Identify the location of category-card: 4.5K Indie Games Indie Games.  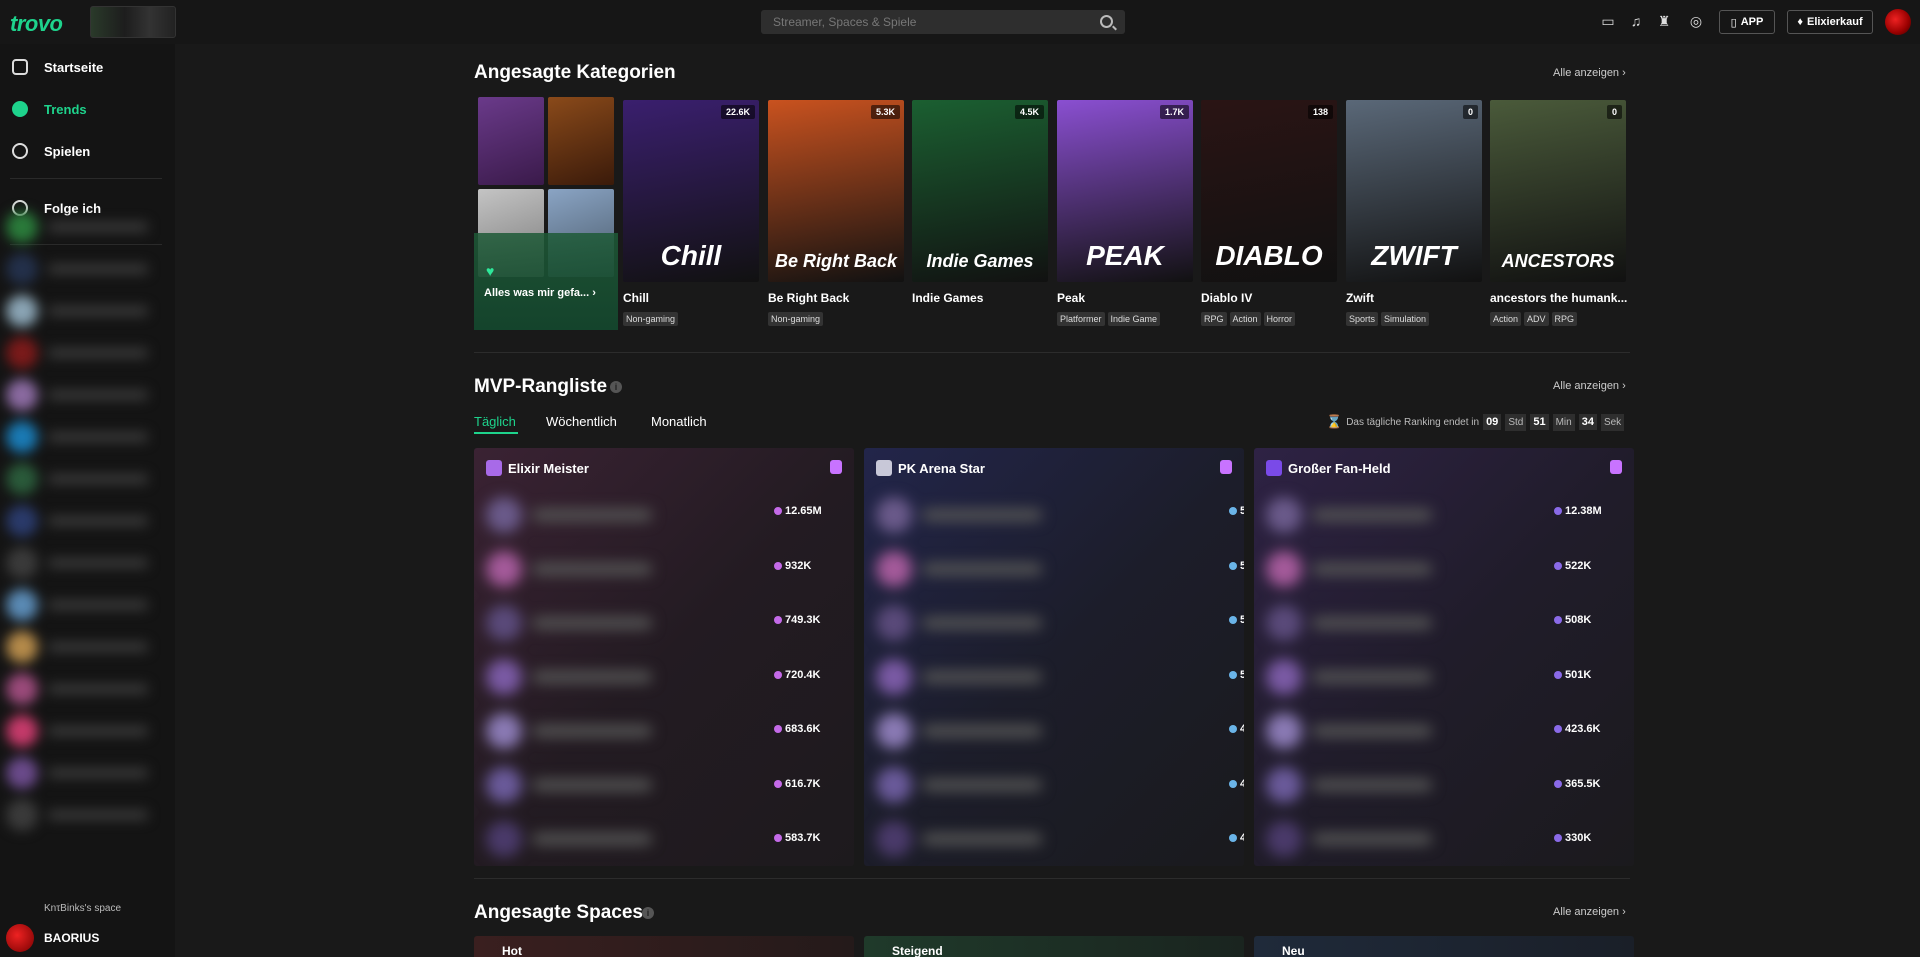
(980, 206).